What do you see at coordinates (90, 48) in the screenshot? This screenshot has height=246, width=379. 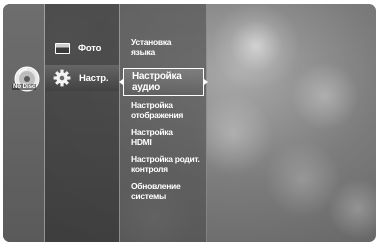 I see `menu-item-label: Фото` at bounding box center [90, 48].